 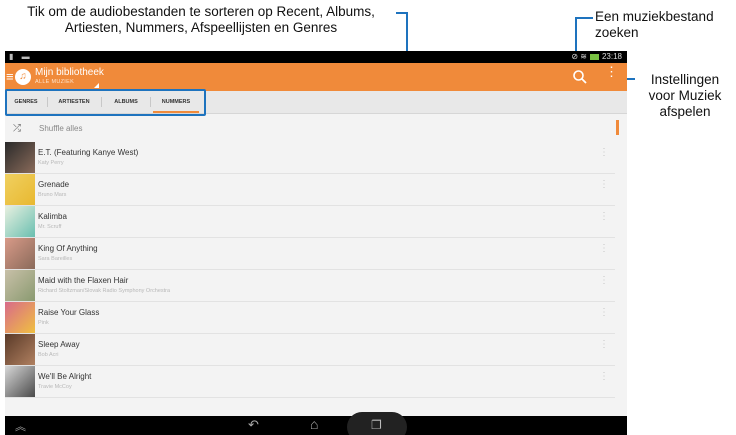 What do you see at coordinates (584, 18) in the screenshot?
I see `search-leader-h` at bounding box center [584, 18].